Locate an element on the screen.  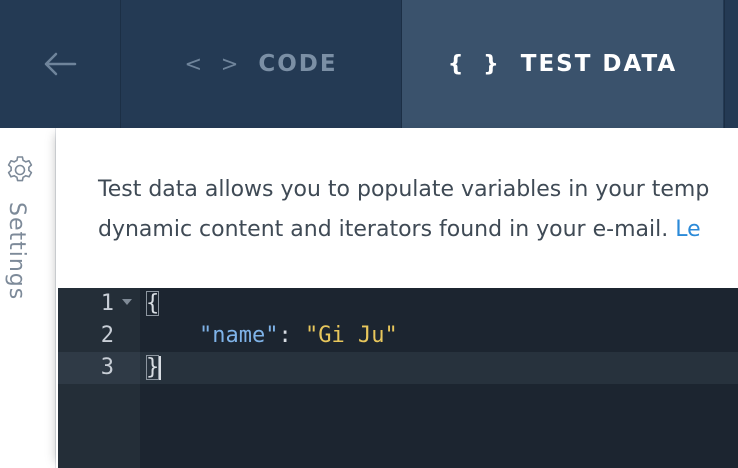
line-number: 2 is located at coordinates (107, 335).